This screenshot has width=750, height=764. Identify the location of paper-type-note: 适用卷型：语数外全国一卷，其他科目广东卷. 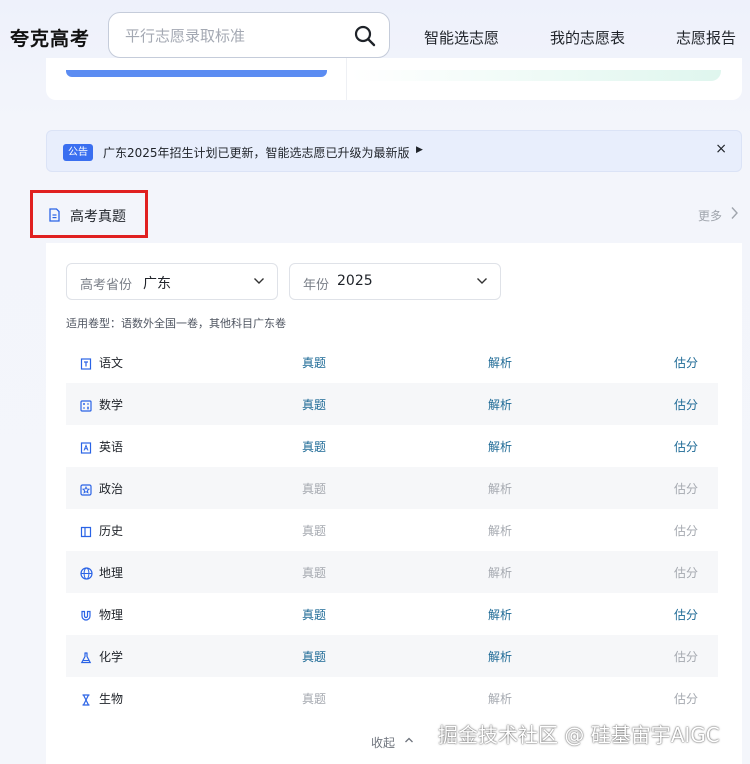
(176, 323).